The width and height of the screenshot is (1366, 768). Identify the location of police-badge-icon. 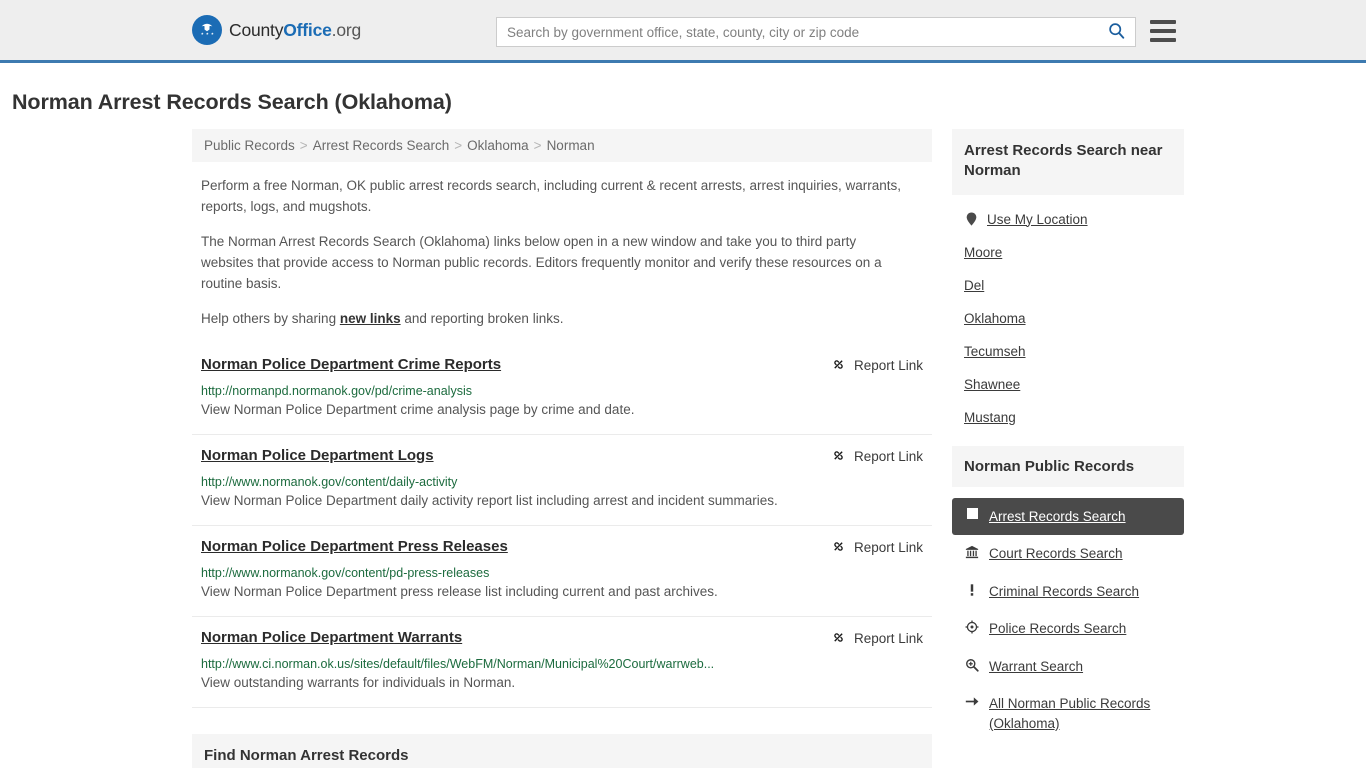
(972, 627).